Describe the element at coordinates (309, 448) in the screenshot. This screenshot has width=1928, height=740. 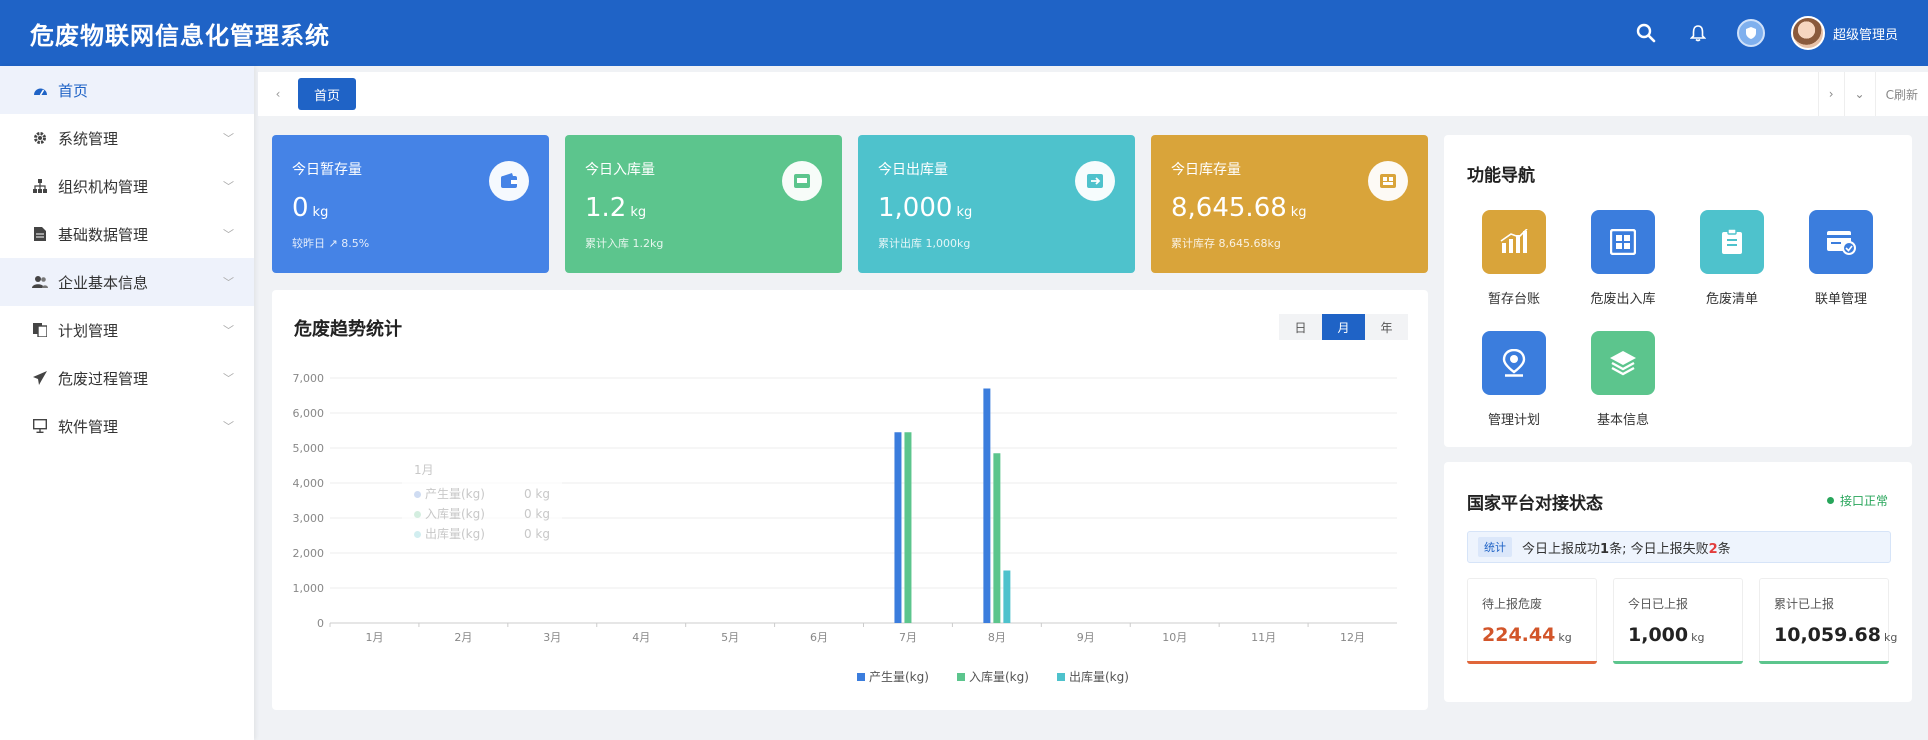
I see `y-tick-label: 5,000` at that location.